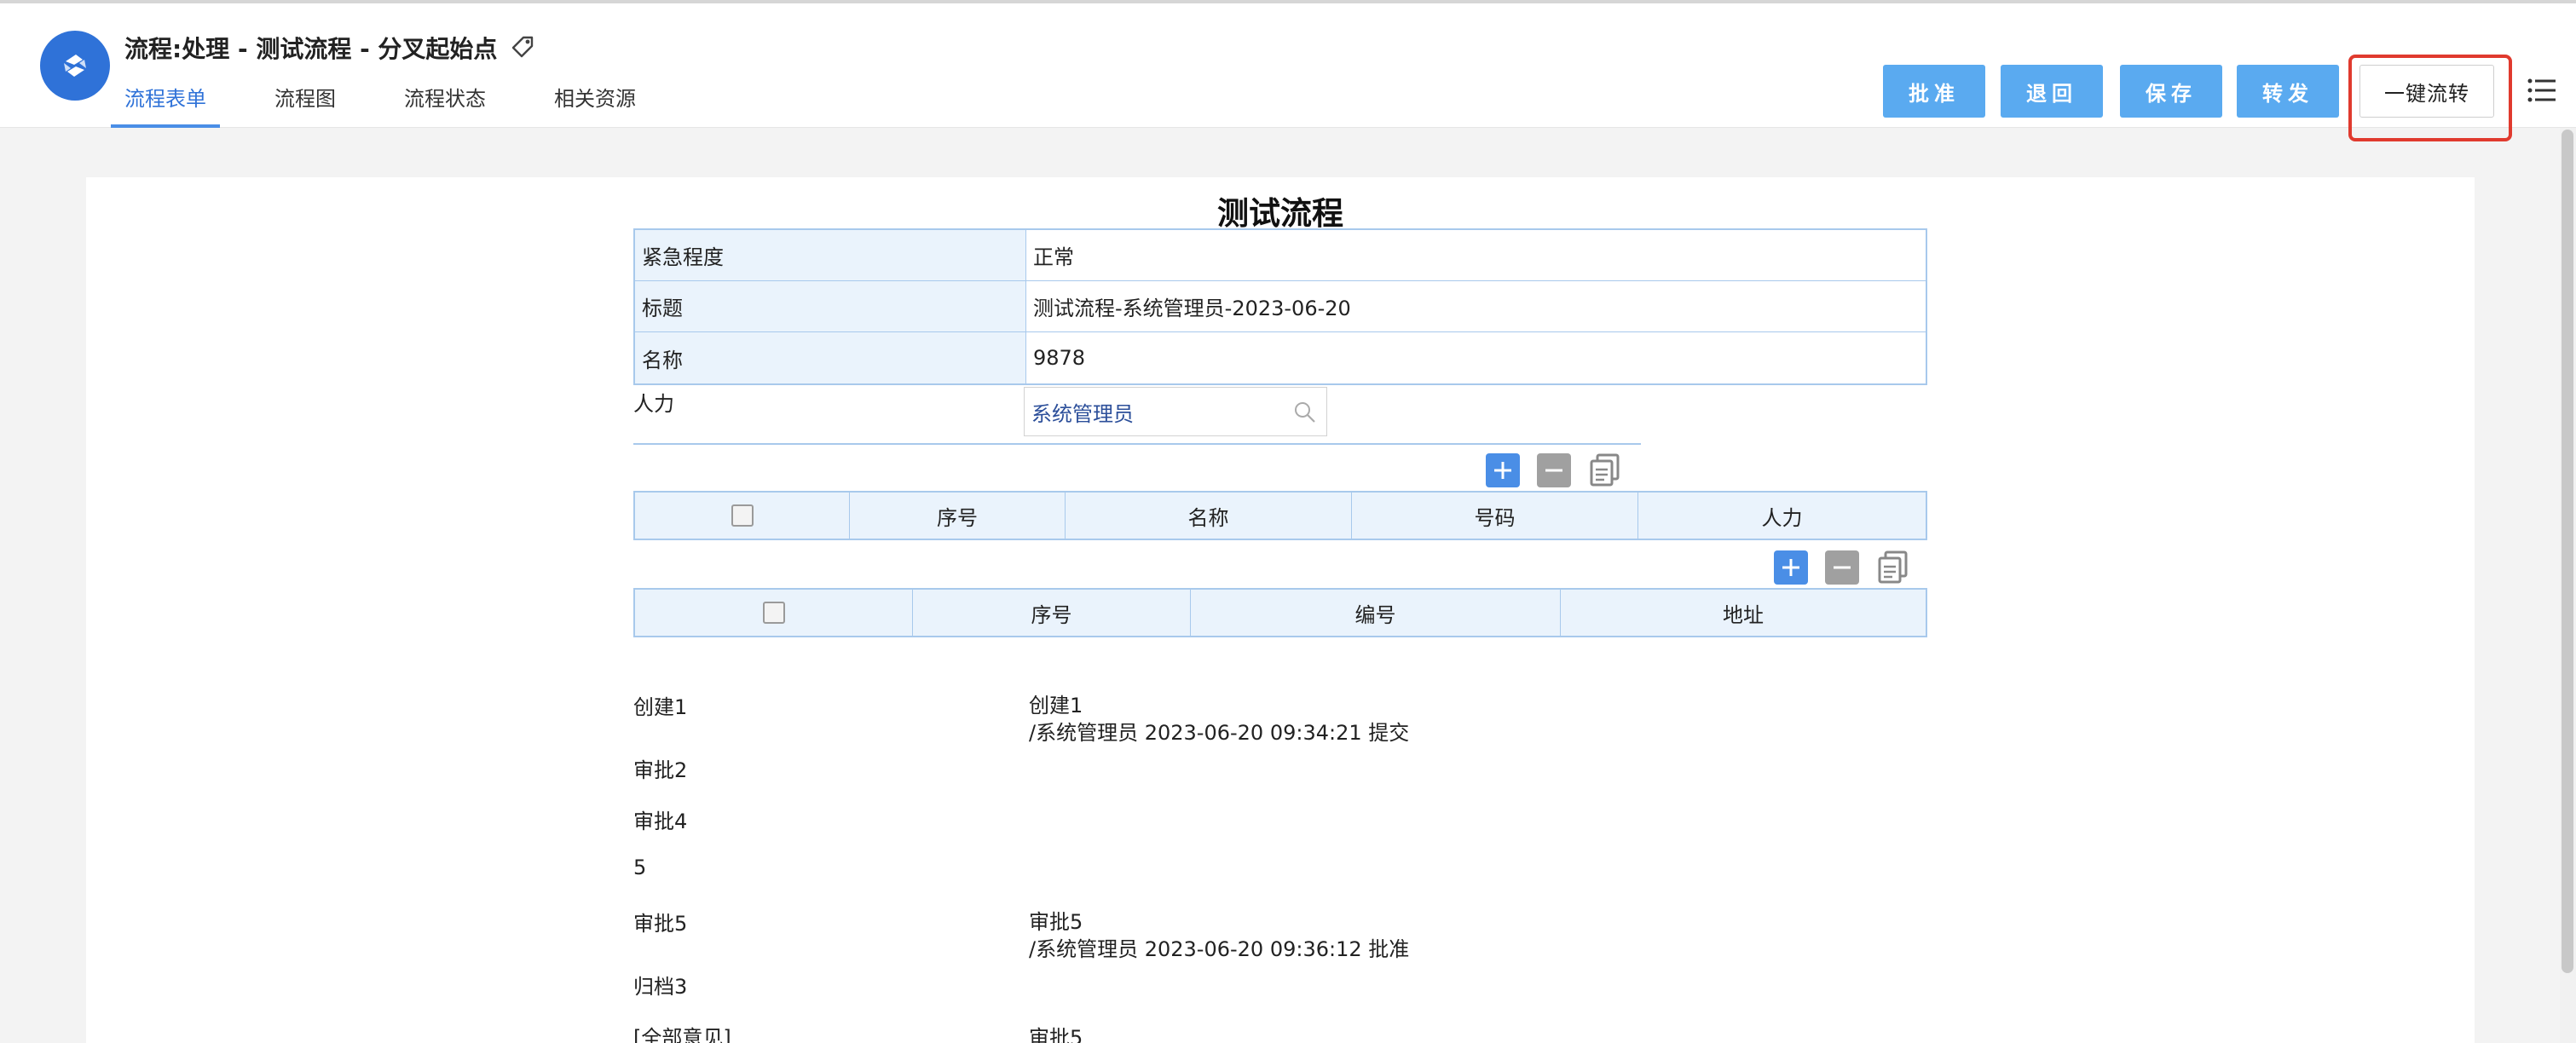 The width and height of the screenshot is (2576, 1043). What do you see at coordinates (2052, 91) in the screenshot?
I see `return-button: 退回` at bounding box center [2052, 91].